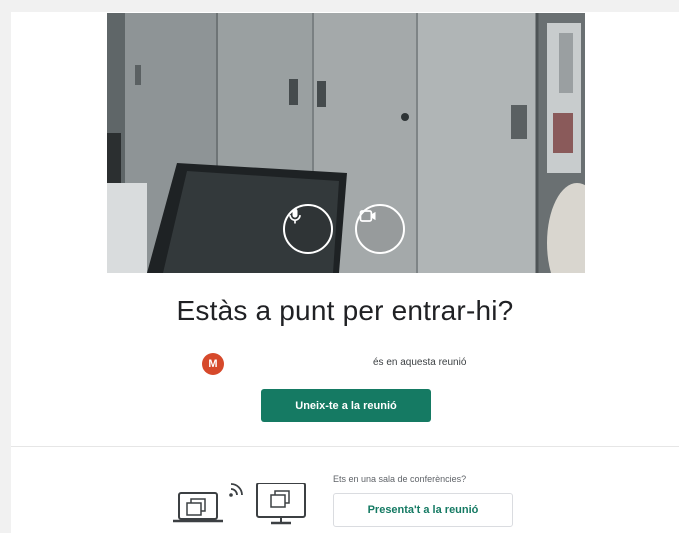 This screenshot has height=533, width=679. What do you see at coordinates (380, 229) in the screenshot?
I see `camera-toggle-button` at bounding box center [380, 229].